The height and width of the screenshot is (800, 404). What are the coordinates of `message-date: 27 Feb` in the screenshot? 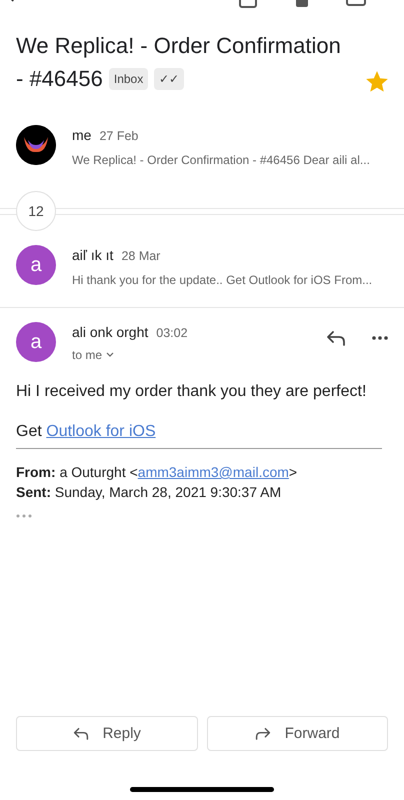 It's located at (118, 136).